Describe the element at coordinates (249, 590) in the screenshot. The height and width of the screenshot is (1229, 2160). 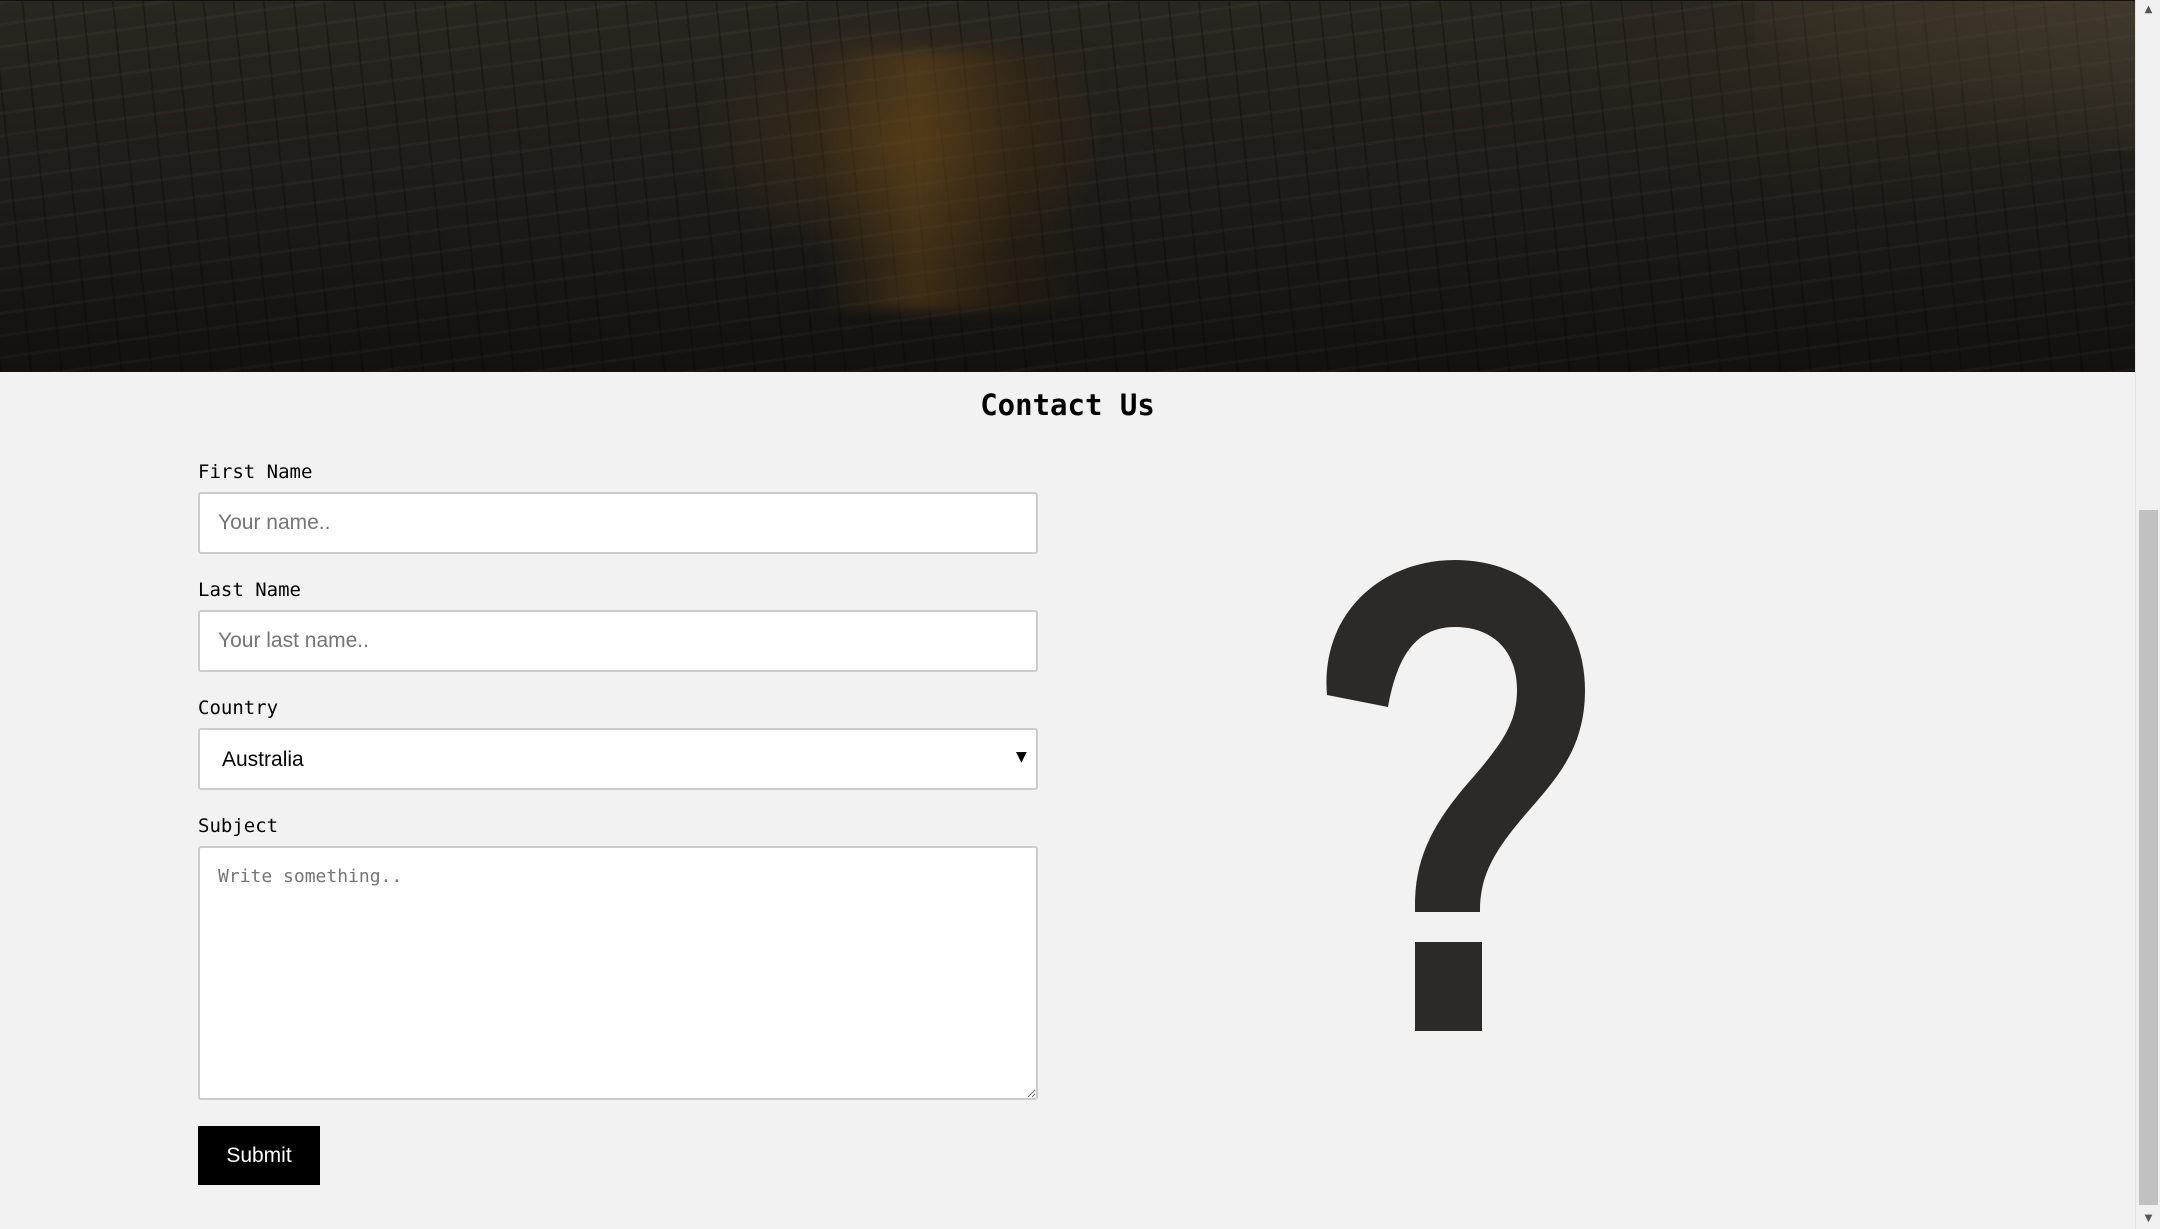
I see `last-name-label: Last Name` at that location.